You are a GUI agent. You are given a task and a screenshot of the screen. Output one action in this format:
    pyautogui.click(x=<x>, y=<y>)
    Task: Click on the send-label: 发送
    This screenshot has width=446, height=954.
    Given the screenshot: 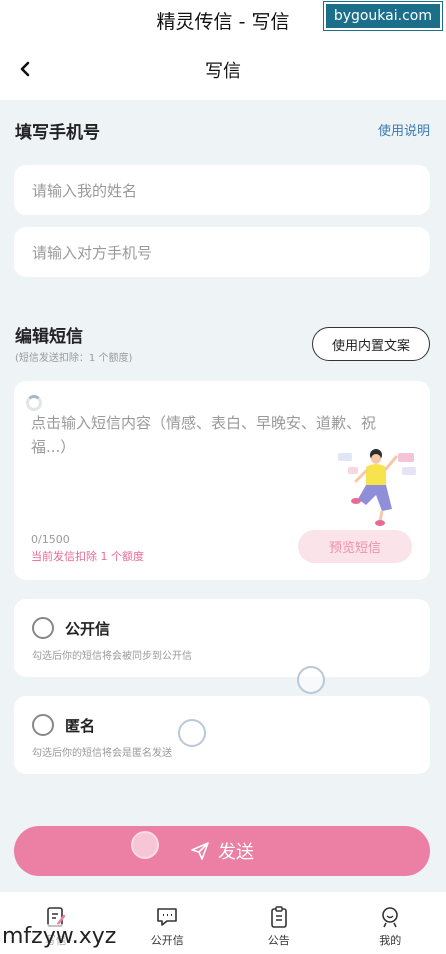 What is the action you would take?
    pyautogui.click(x=236, y=852)
    